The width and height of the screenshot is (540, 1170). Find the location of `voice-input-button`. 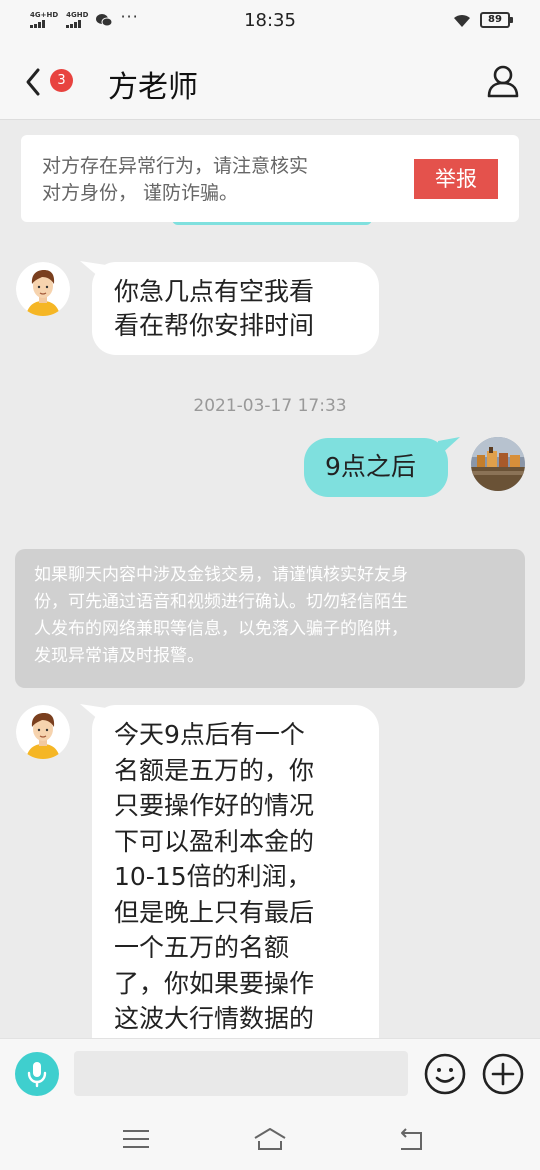

voice-input-button is located at coordinates (37, 1074).